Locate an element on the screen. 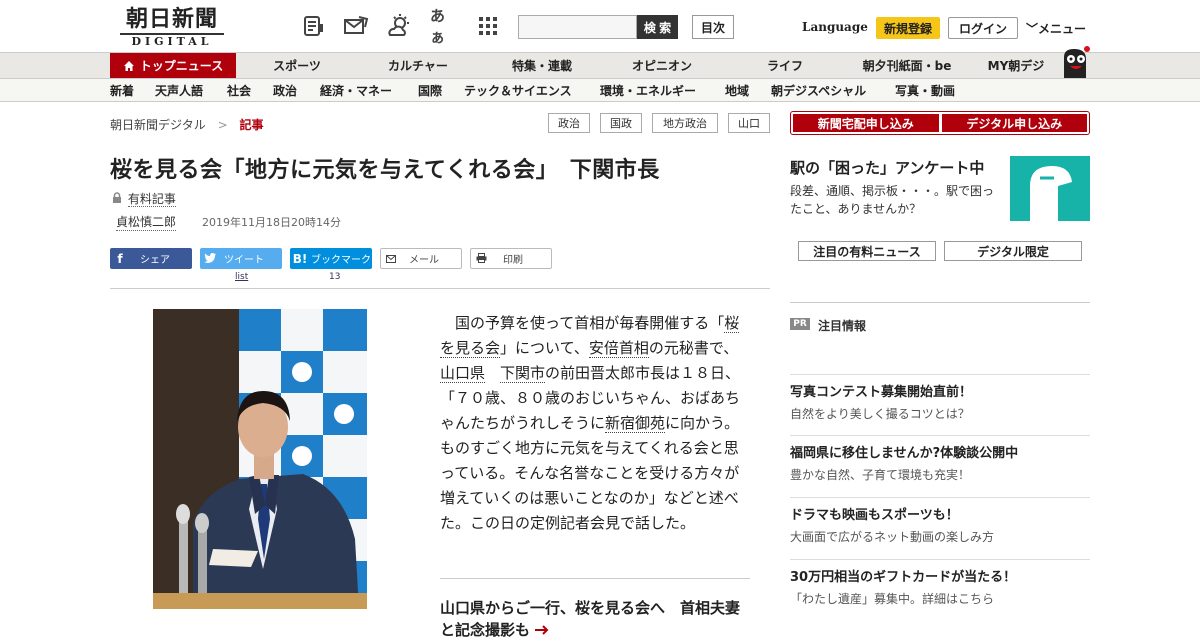 Image resolution: width=1200 pixels, height=641 pixels. mail-icon is located at coordinates (391, 259).